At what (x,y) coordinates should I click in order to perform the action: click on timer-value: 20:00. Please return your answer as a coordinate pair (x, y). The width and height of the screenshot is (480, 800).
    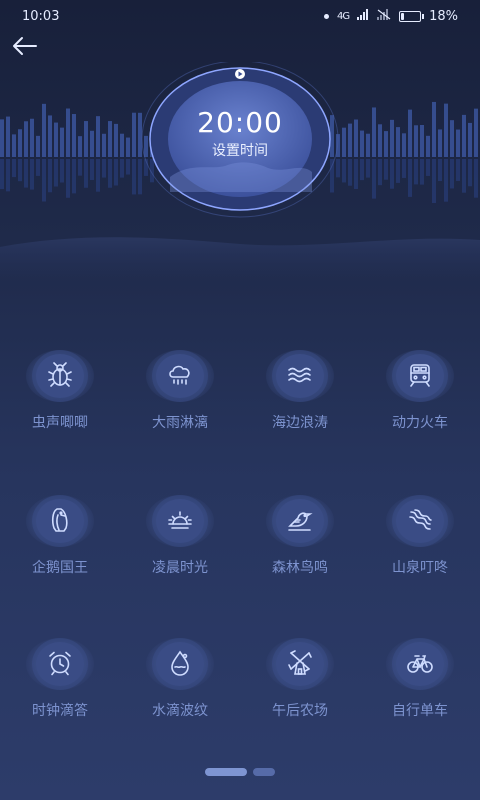
    Looking at the image, I should click on (240, 122).